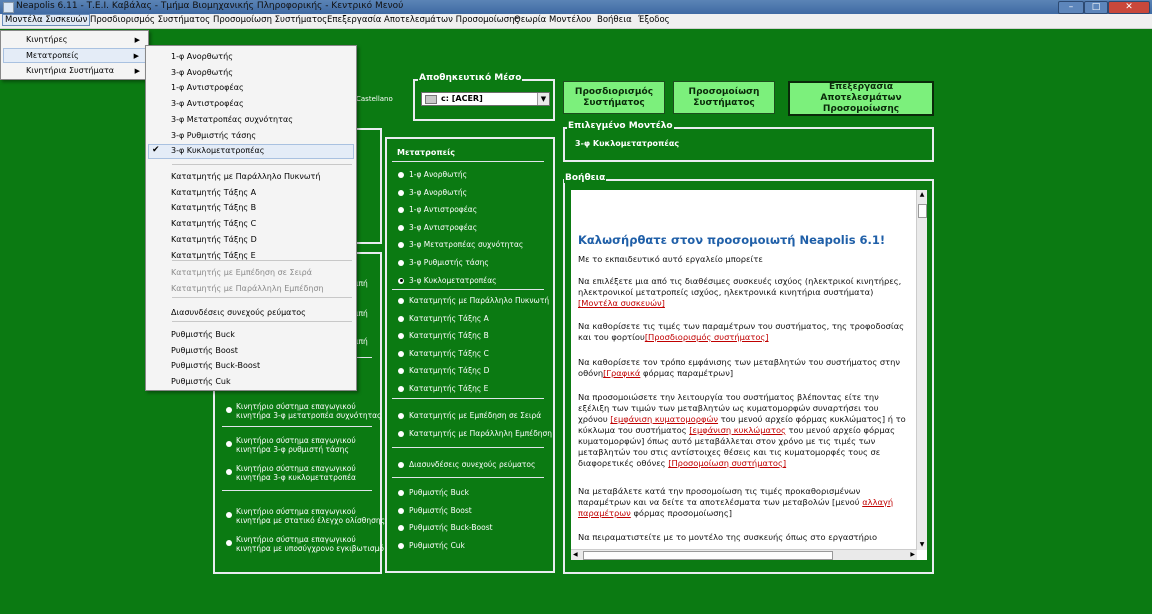 This screenshot has height=614, width=1152. What do you see at coordinates (614, 91) in the screenshot?
I see `button-label: Προσδιορισμός` at bounding box center [614, 91].